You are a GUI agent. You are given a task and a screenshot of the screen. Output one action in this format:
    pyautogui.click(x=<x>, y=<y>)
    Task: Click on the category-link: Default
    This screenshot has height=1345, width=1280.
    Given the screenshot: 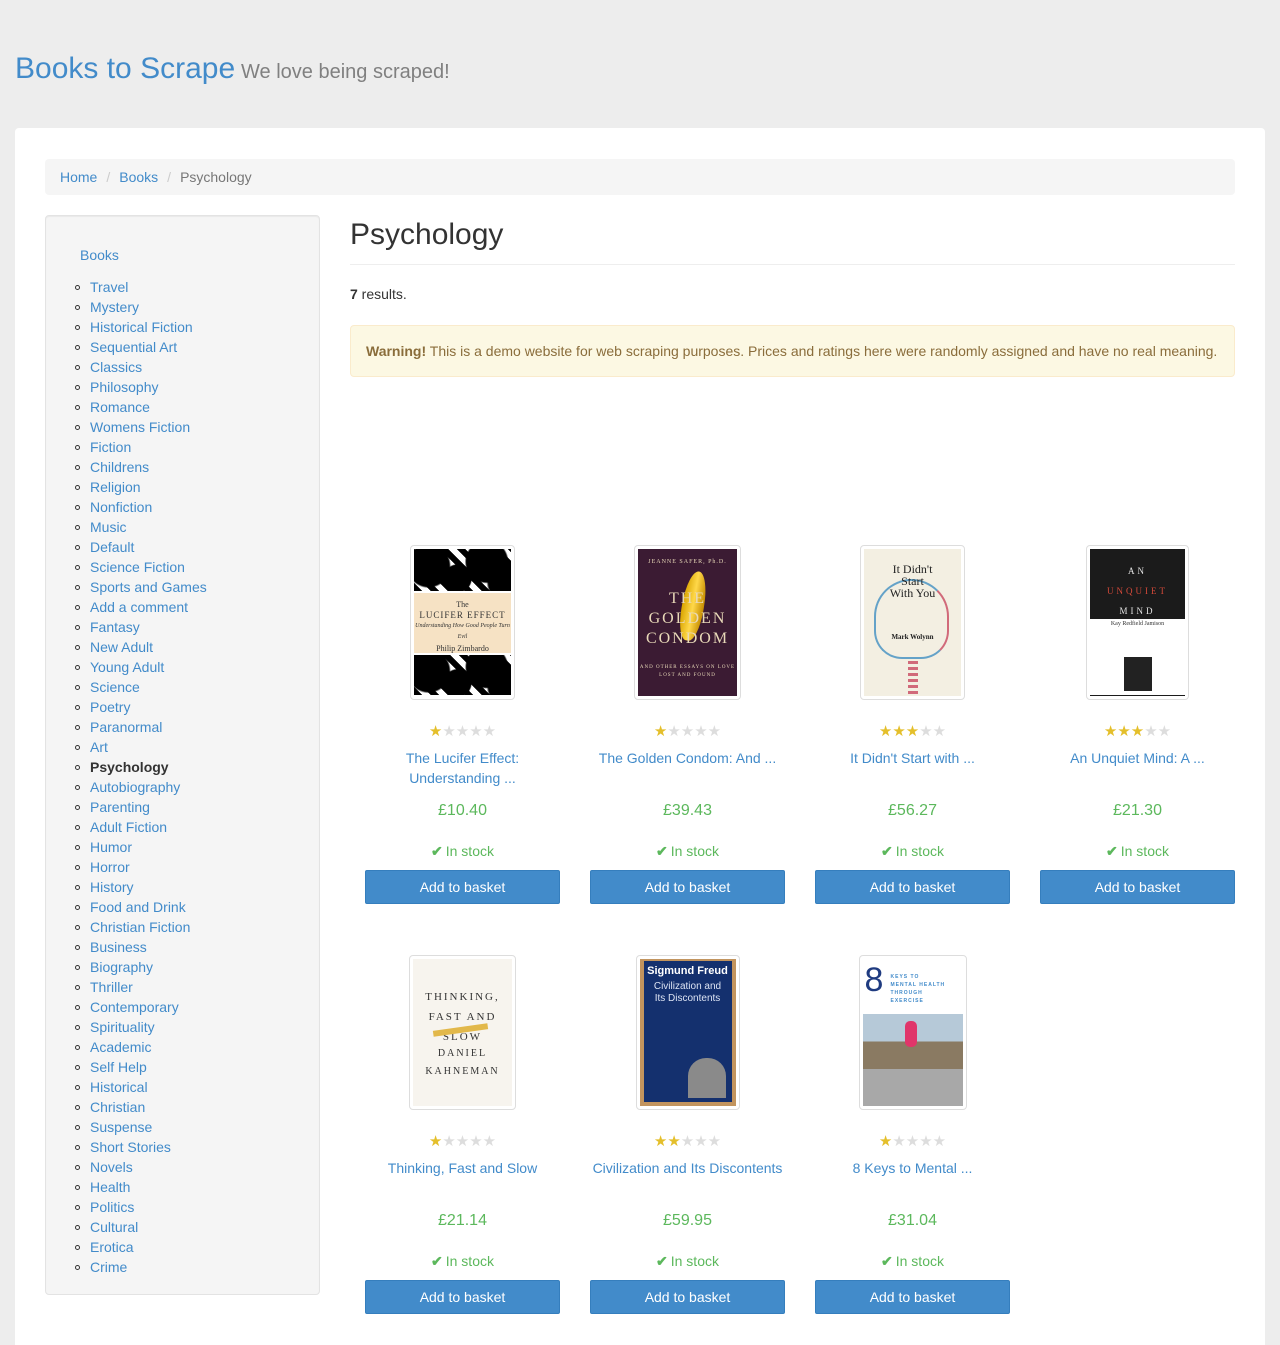 What is the action you would take?
    pyautogui.click(x=112, y=547)
    